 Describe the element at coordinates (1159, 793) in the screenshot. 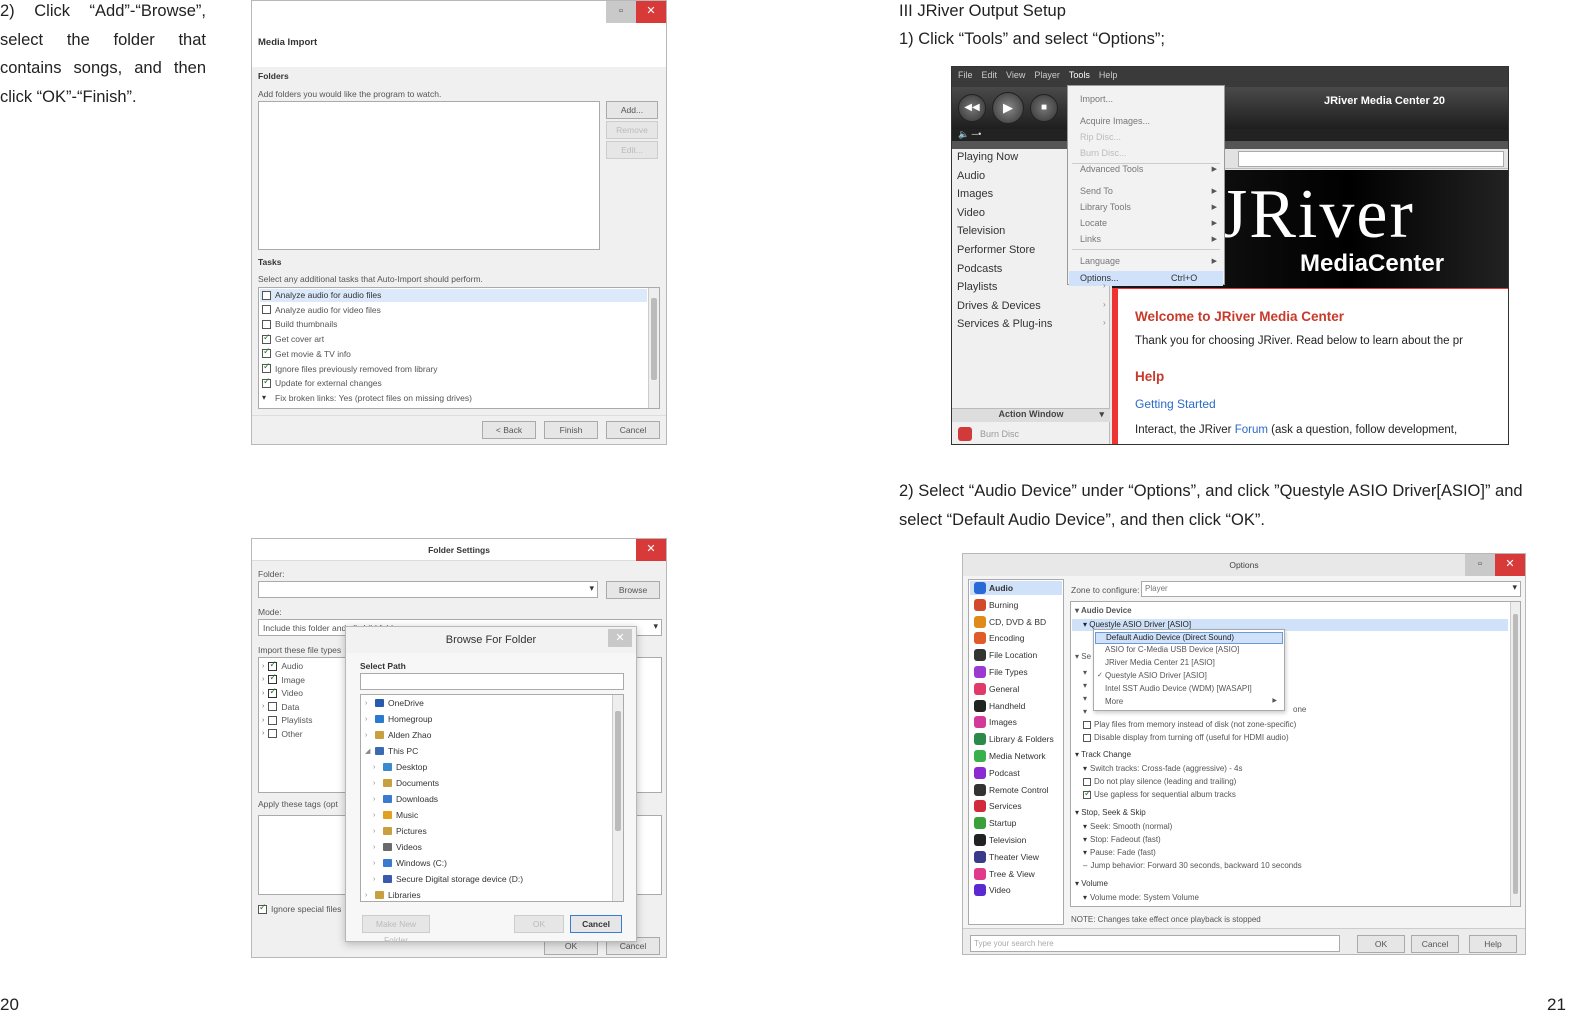

I see `settings-option: Use gapless for sequential album tracks` at that location.